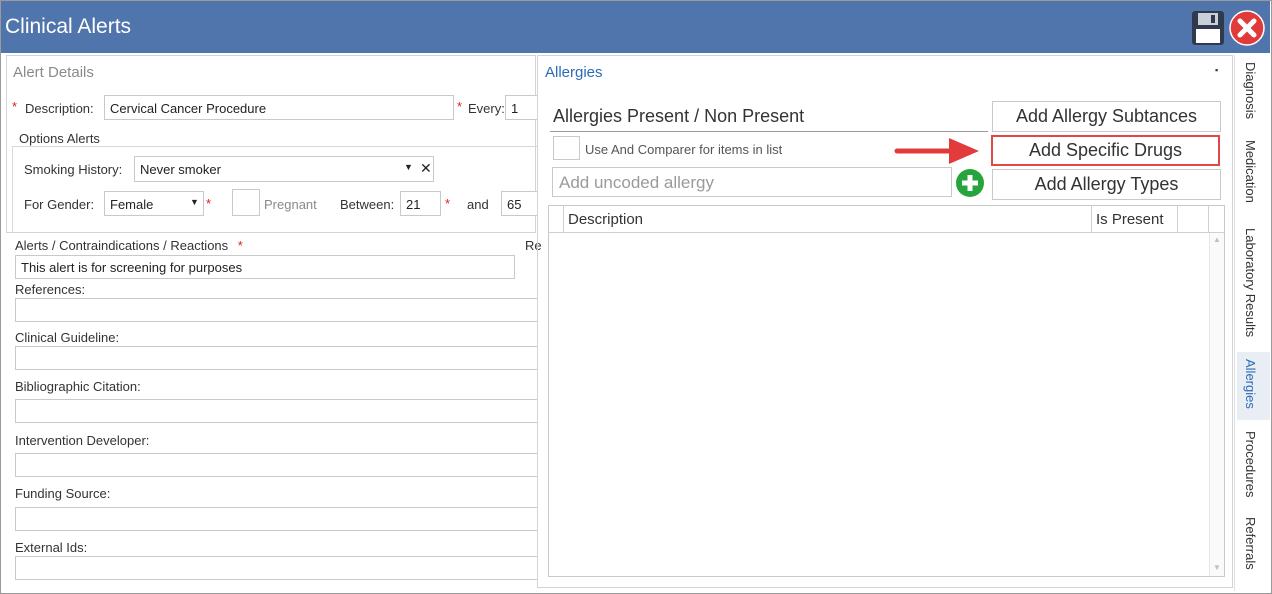  I want to click on window-title: Clinical Alerts, so click(68, 26).